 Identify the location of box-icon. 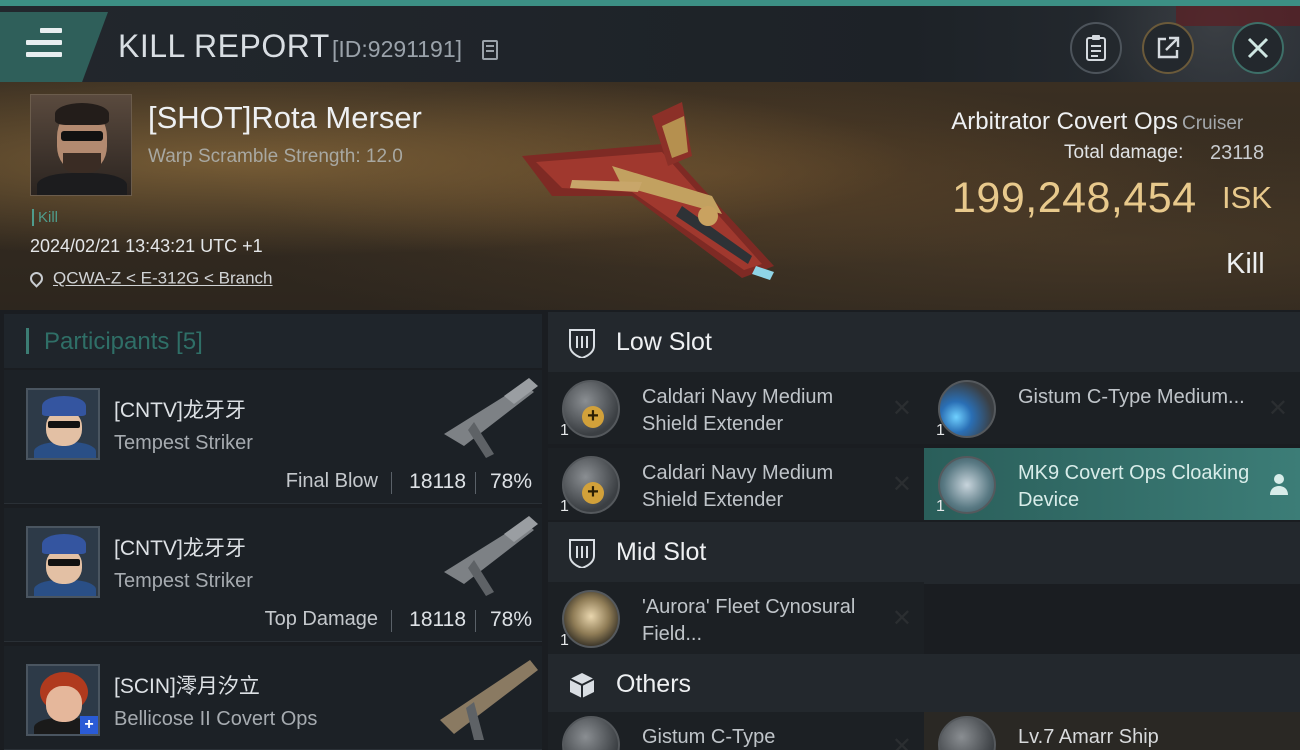
(582, 685).